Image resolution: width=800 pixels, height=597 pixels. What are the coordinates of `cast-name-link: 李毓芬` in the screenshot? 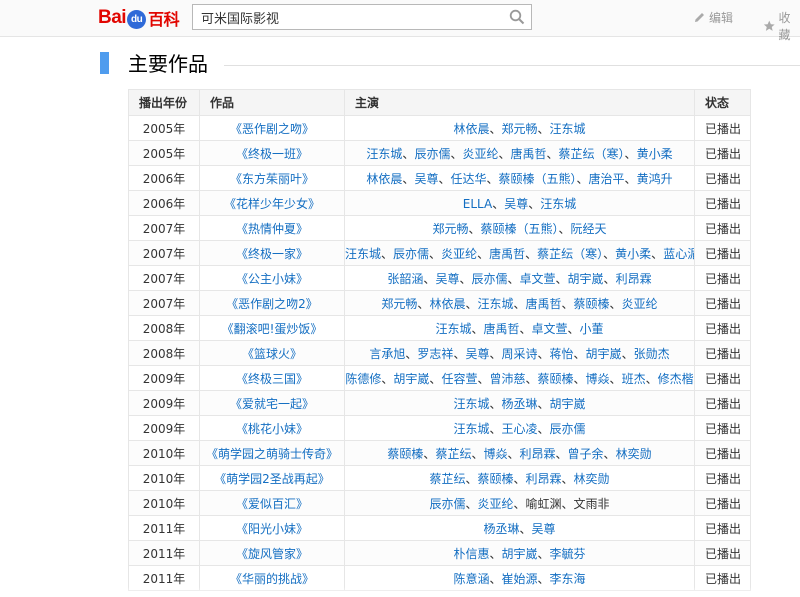 It's located at (568, 554).